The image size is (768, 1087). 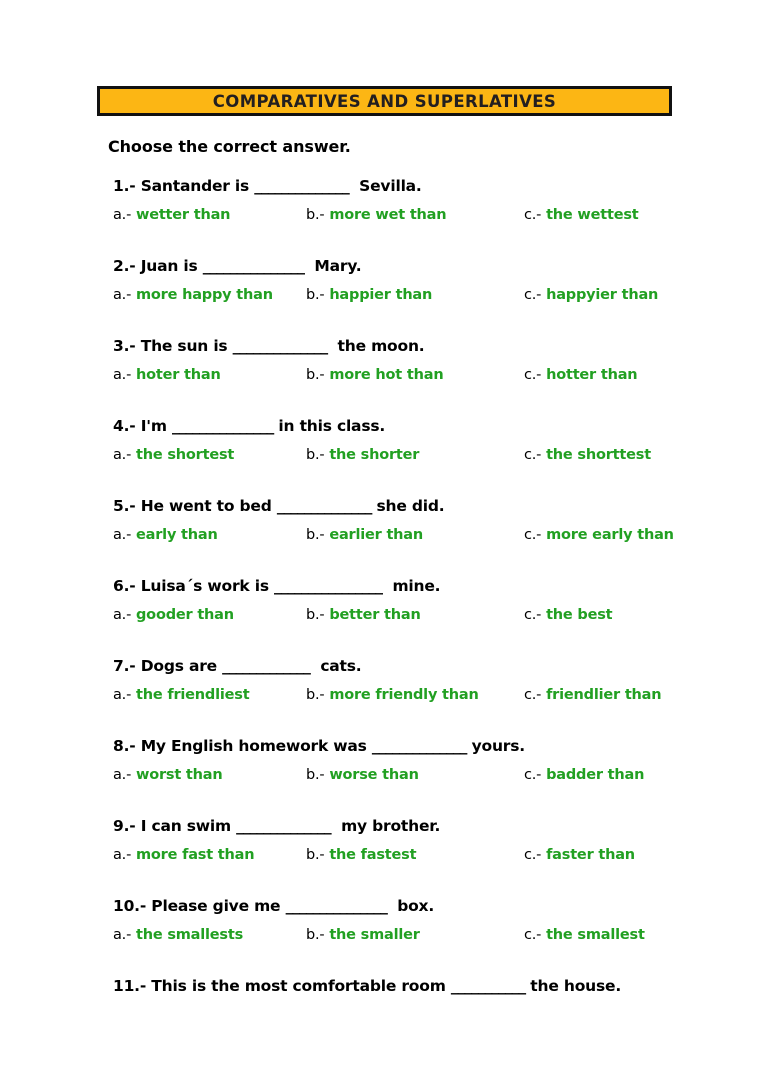 What do you see at coordinates (185, 615) in the screenshot?
I see `option-label: gooder than` at bounding box center [185, 615].